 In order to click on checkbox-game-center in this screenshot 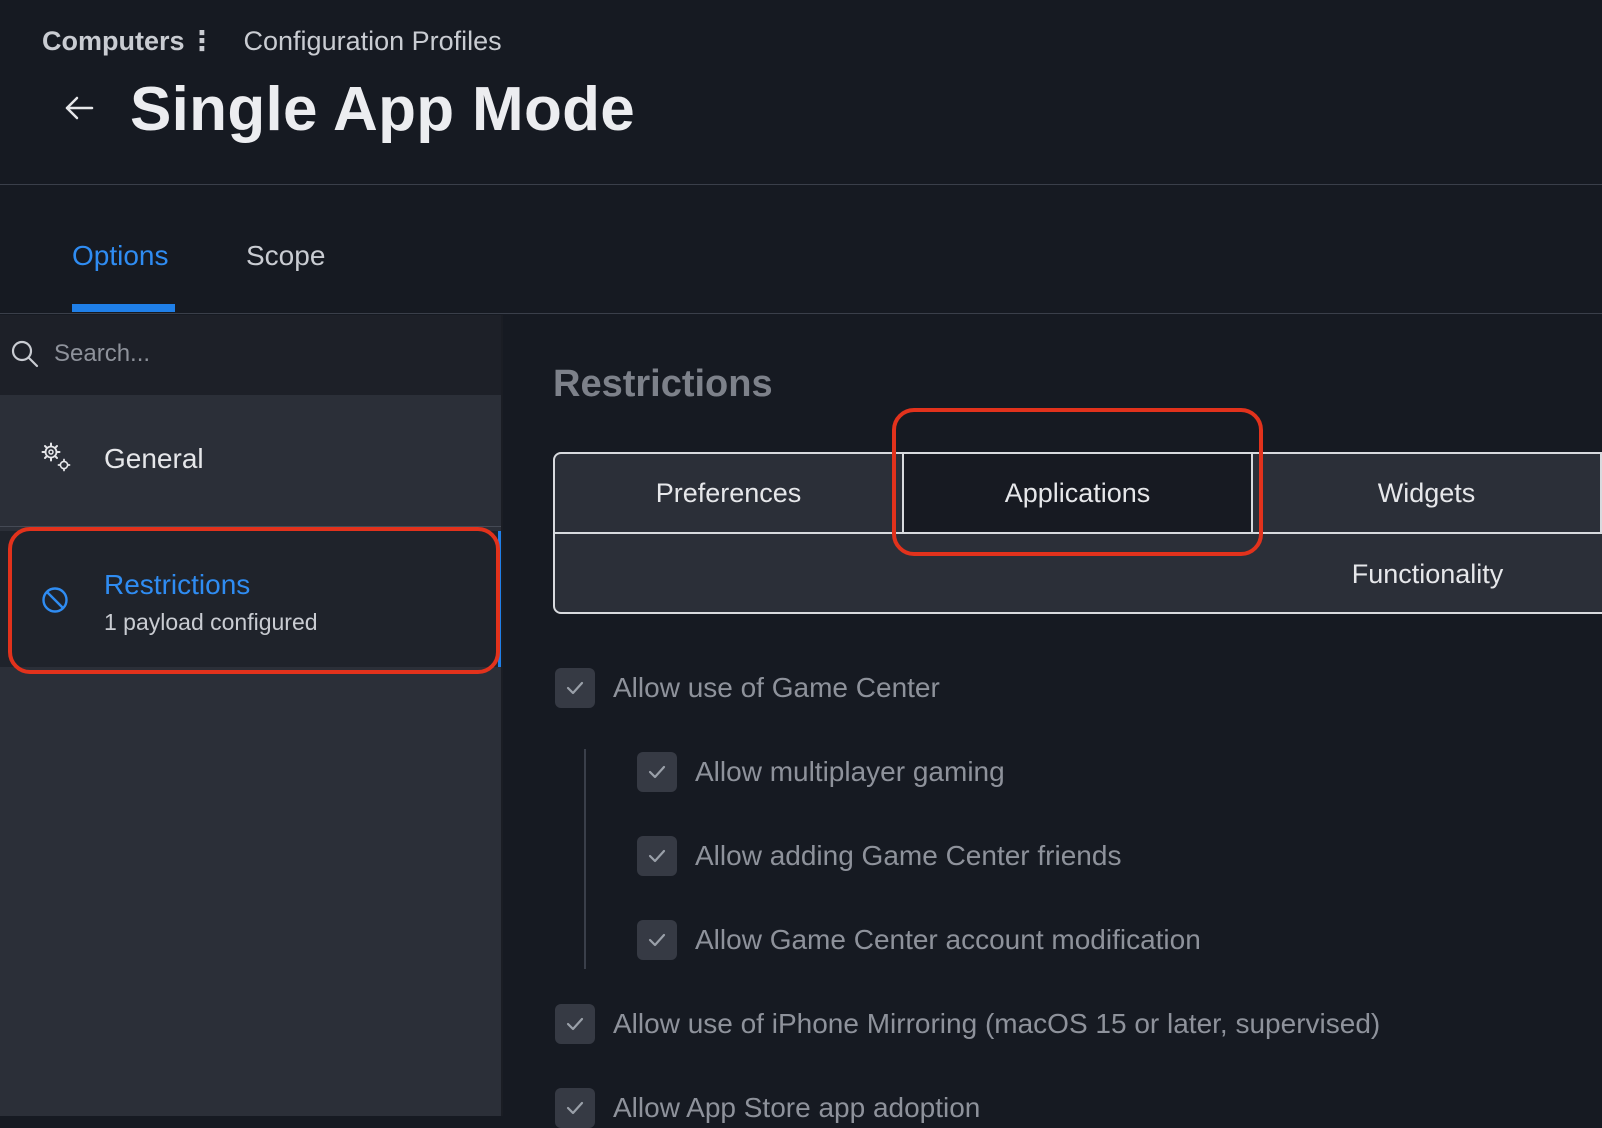, I will do `click(575, 688)`.